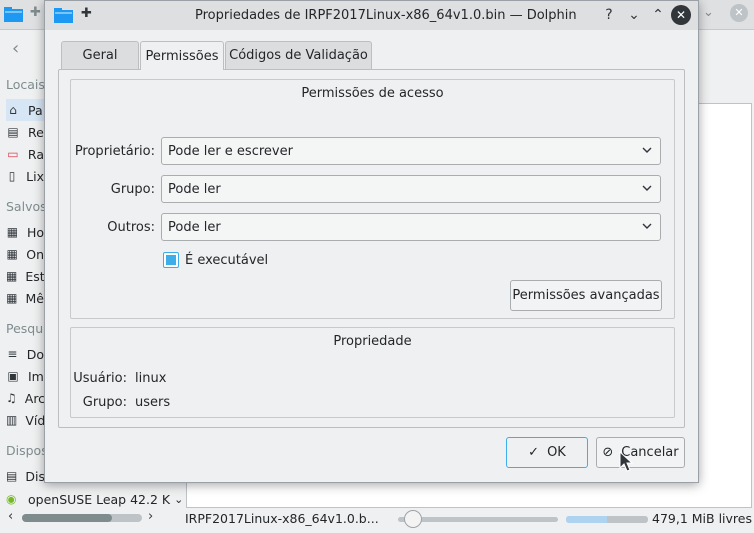 This screenshot has height=533, width=754. What do you see at coordinates (411, 189) in the screenshot?
I see `group-permission-select: Pode ler` at bounding box center [411, 189].